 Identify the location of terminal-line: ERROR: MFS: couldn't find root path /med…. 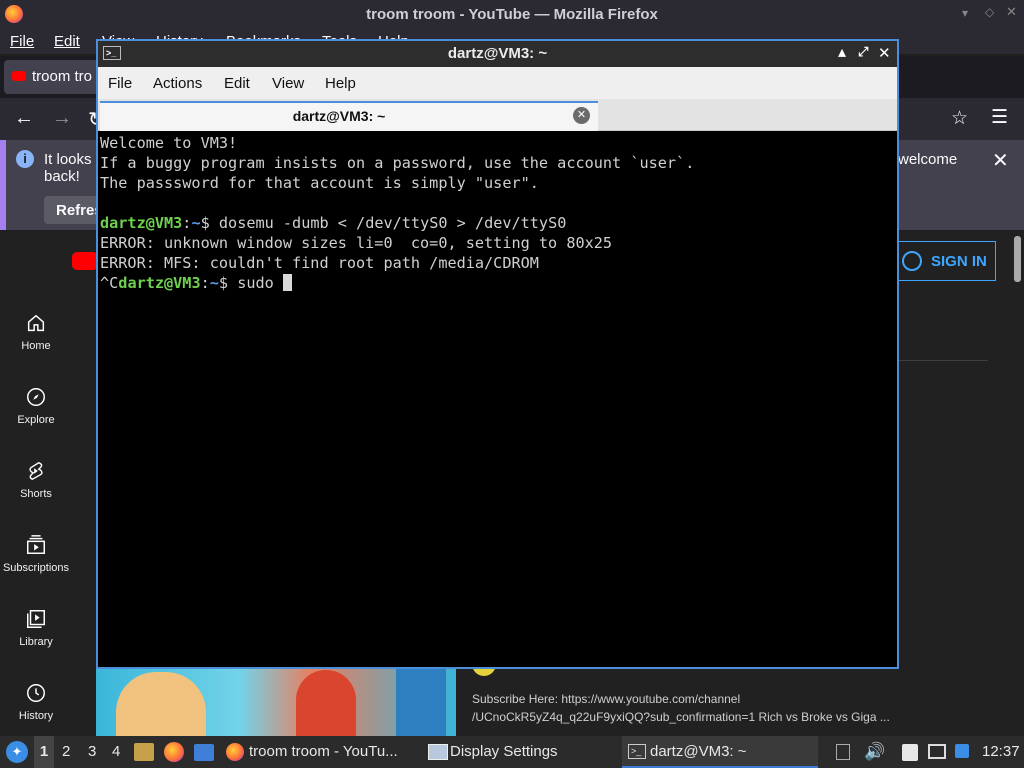
(319, 263).